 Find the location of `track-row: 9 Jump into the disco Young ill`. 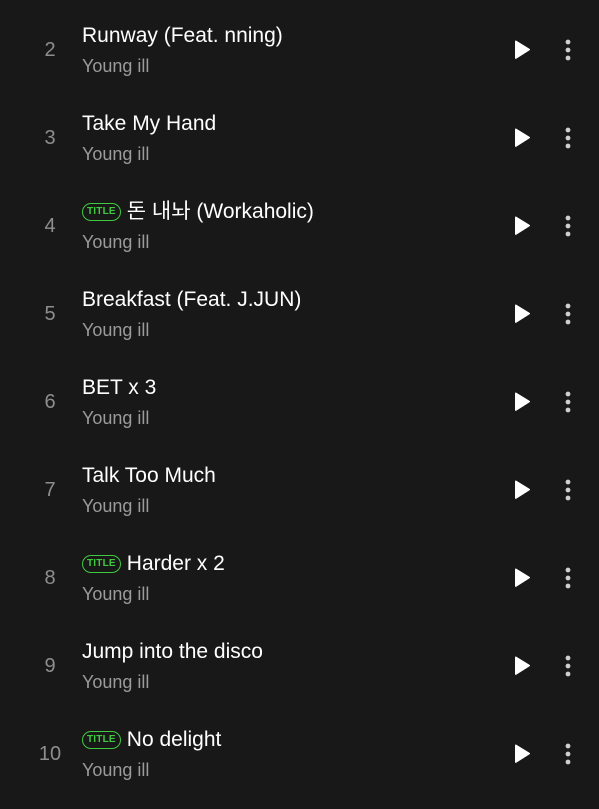

track-row: 9 Jump into the disco Young ill is located at coordinates (299, 660).